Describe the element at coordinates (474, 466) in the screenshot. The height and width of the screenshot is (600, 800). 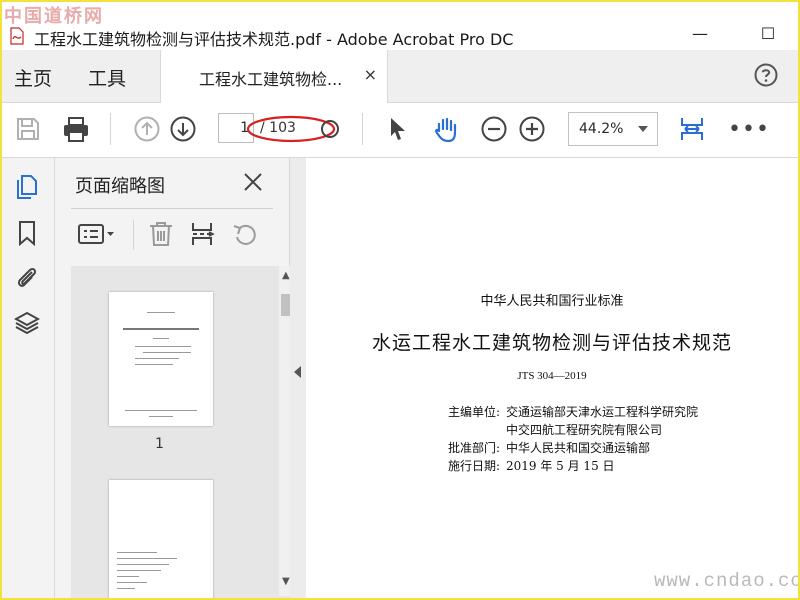
I see `doc-line-label: 施行日期:` at that location.